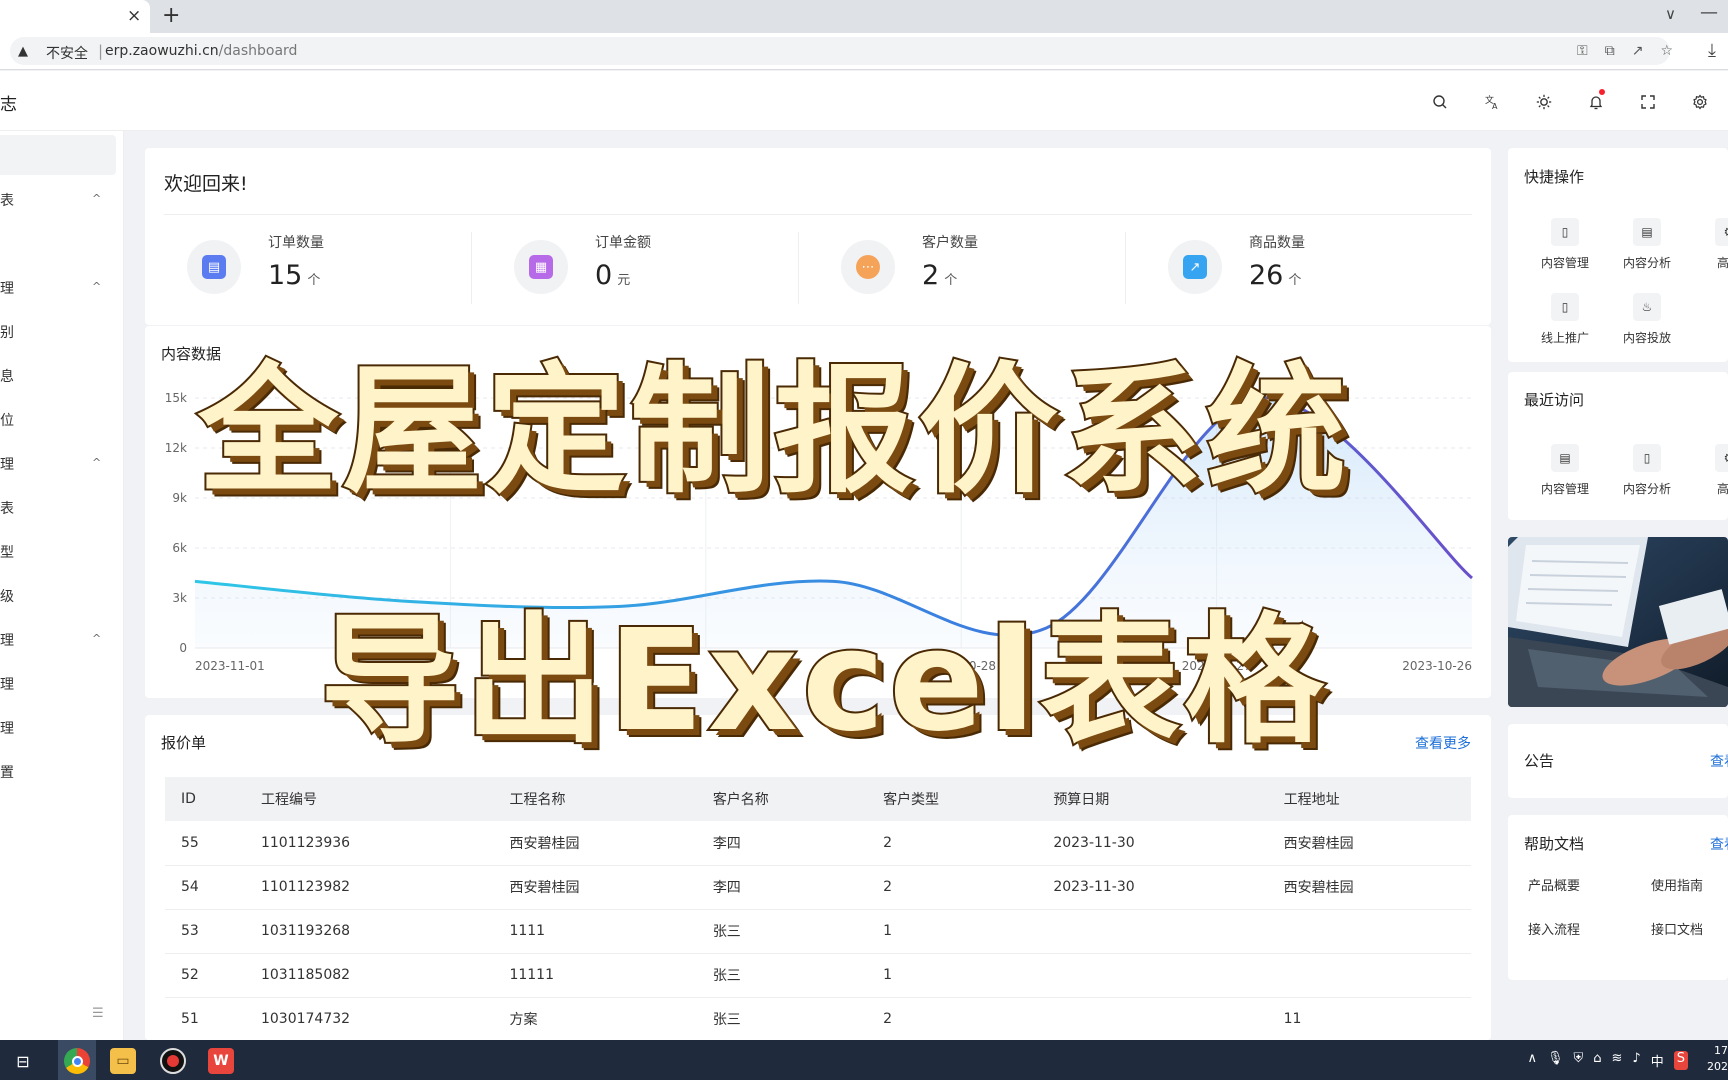  Describe the element at coordinates (782, 799) in the screenshot. I see `column-header: 客户名称` at that location.